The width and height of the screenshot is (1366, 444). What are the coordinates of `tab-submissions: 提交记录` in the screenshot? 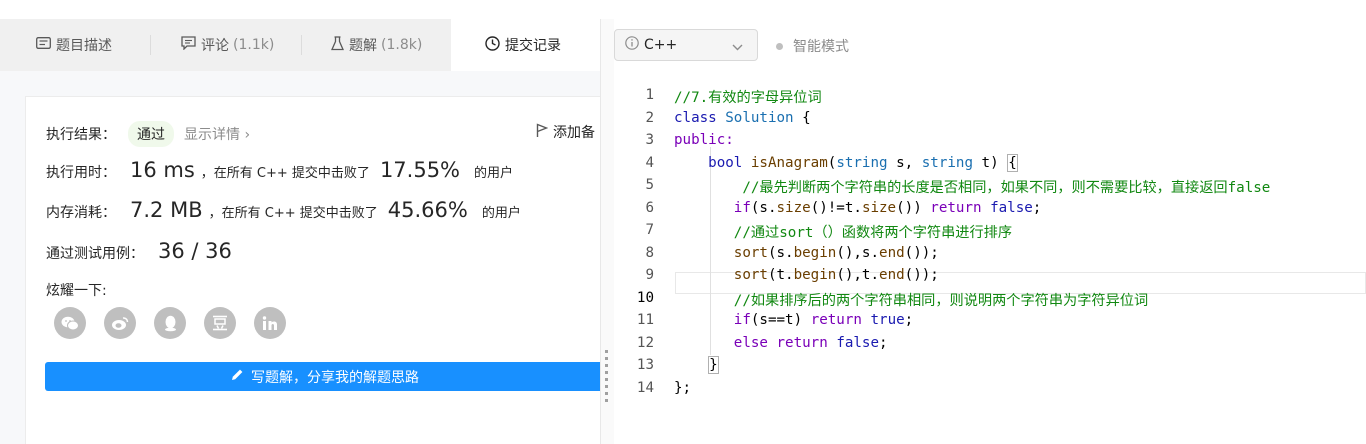 It's located at (525, 45).